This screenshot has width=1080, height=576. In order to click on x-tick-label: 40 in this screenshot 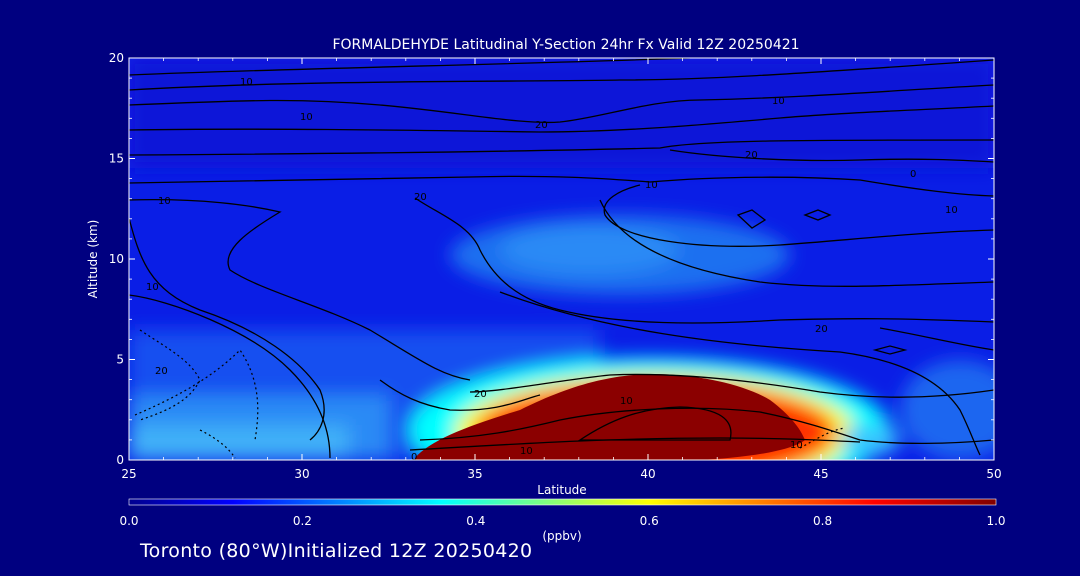, I will do `click(647, 474)`.